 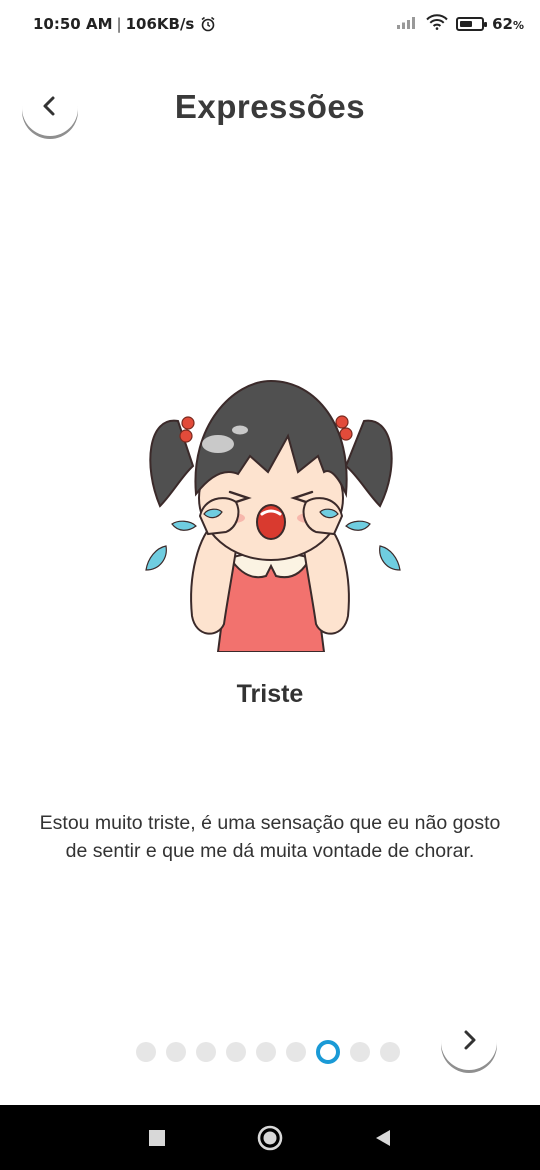 I want to click on battery-percent: 62%, so click(x=508, y=24).